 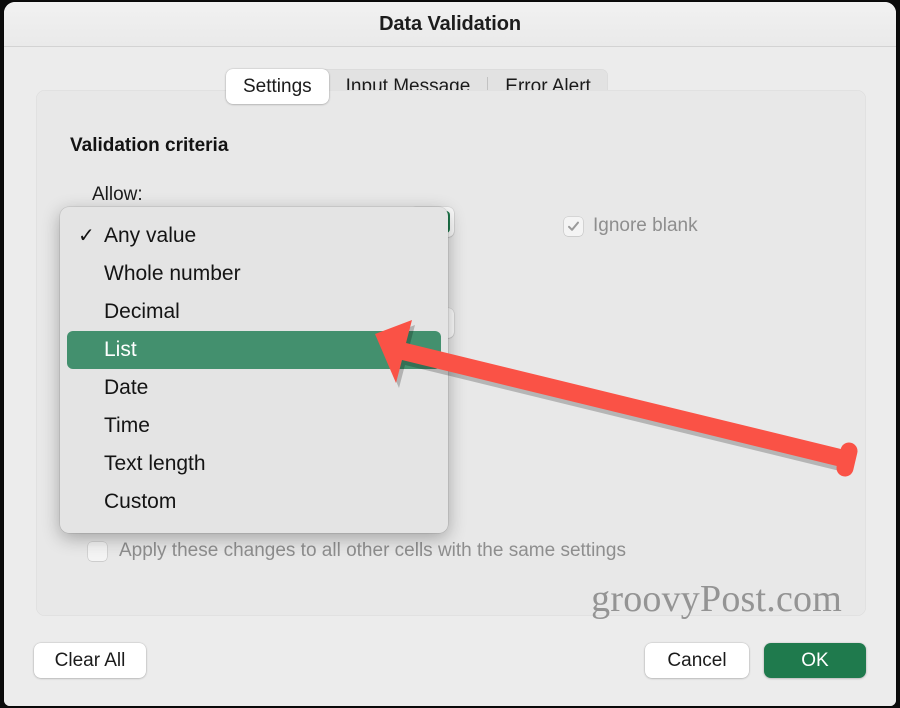 What do you see at coordinates (117, 194) in the screenshot?
I see `allow-label: Allow:` at bounding box center [117, 194].